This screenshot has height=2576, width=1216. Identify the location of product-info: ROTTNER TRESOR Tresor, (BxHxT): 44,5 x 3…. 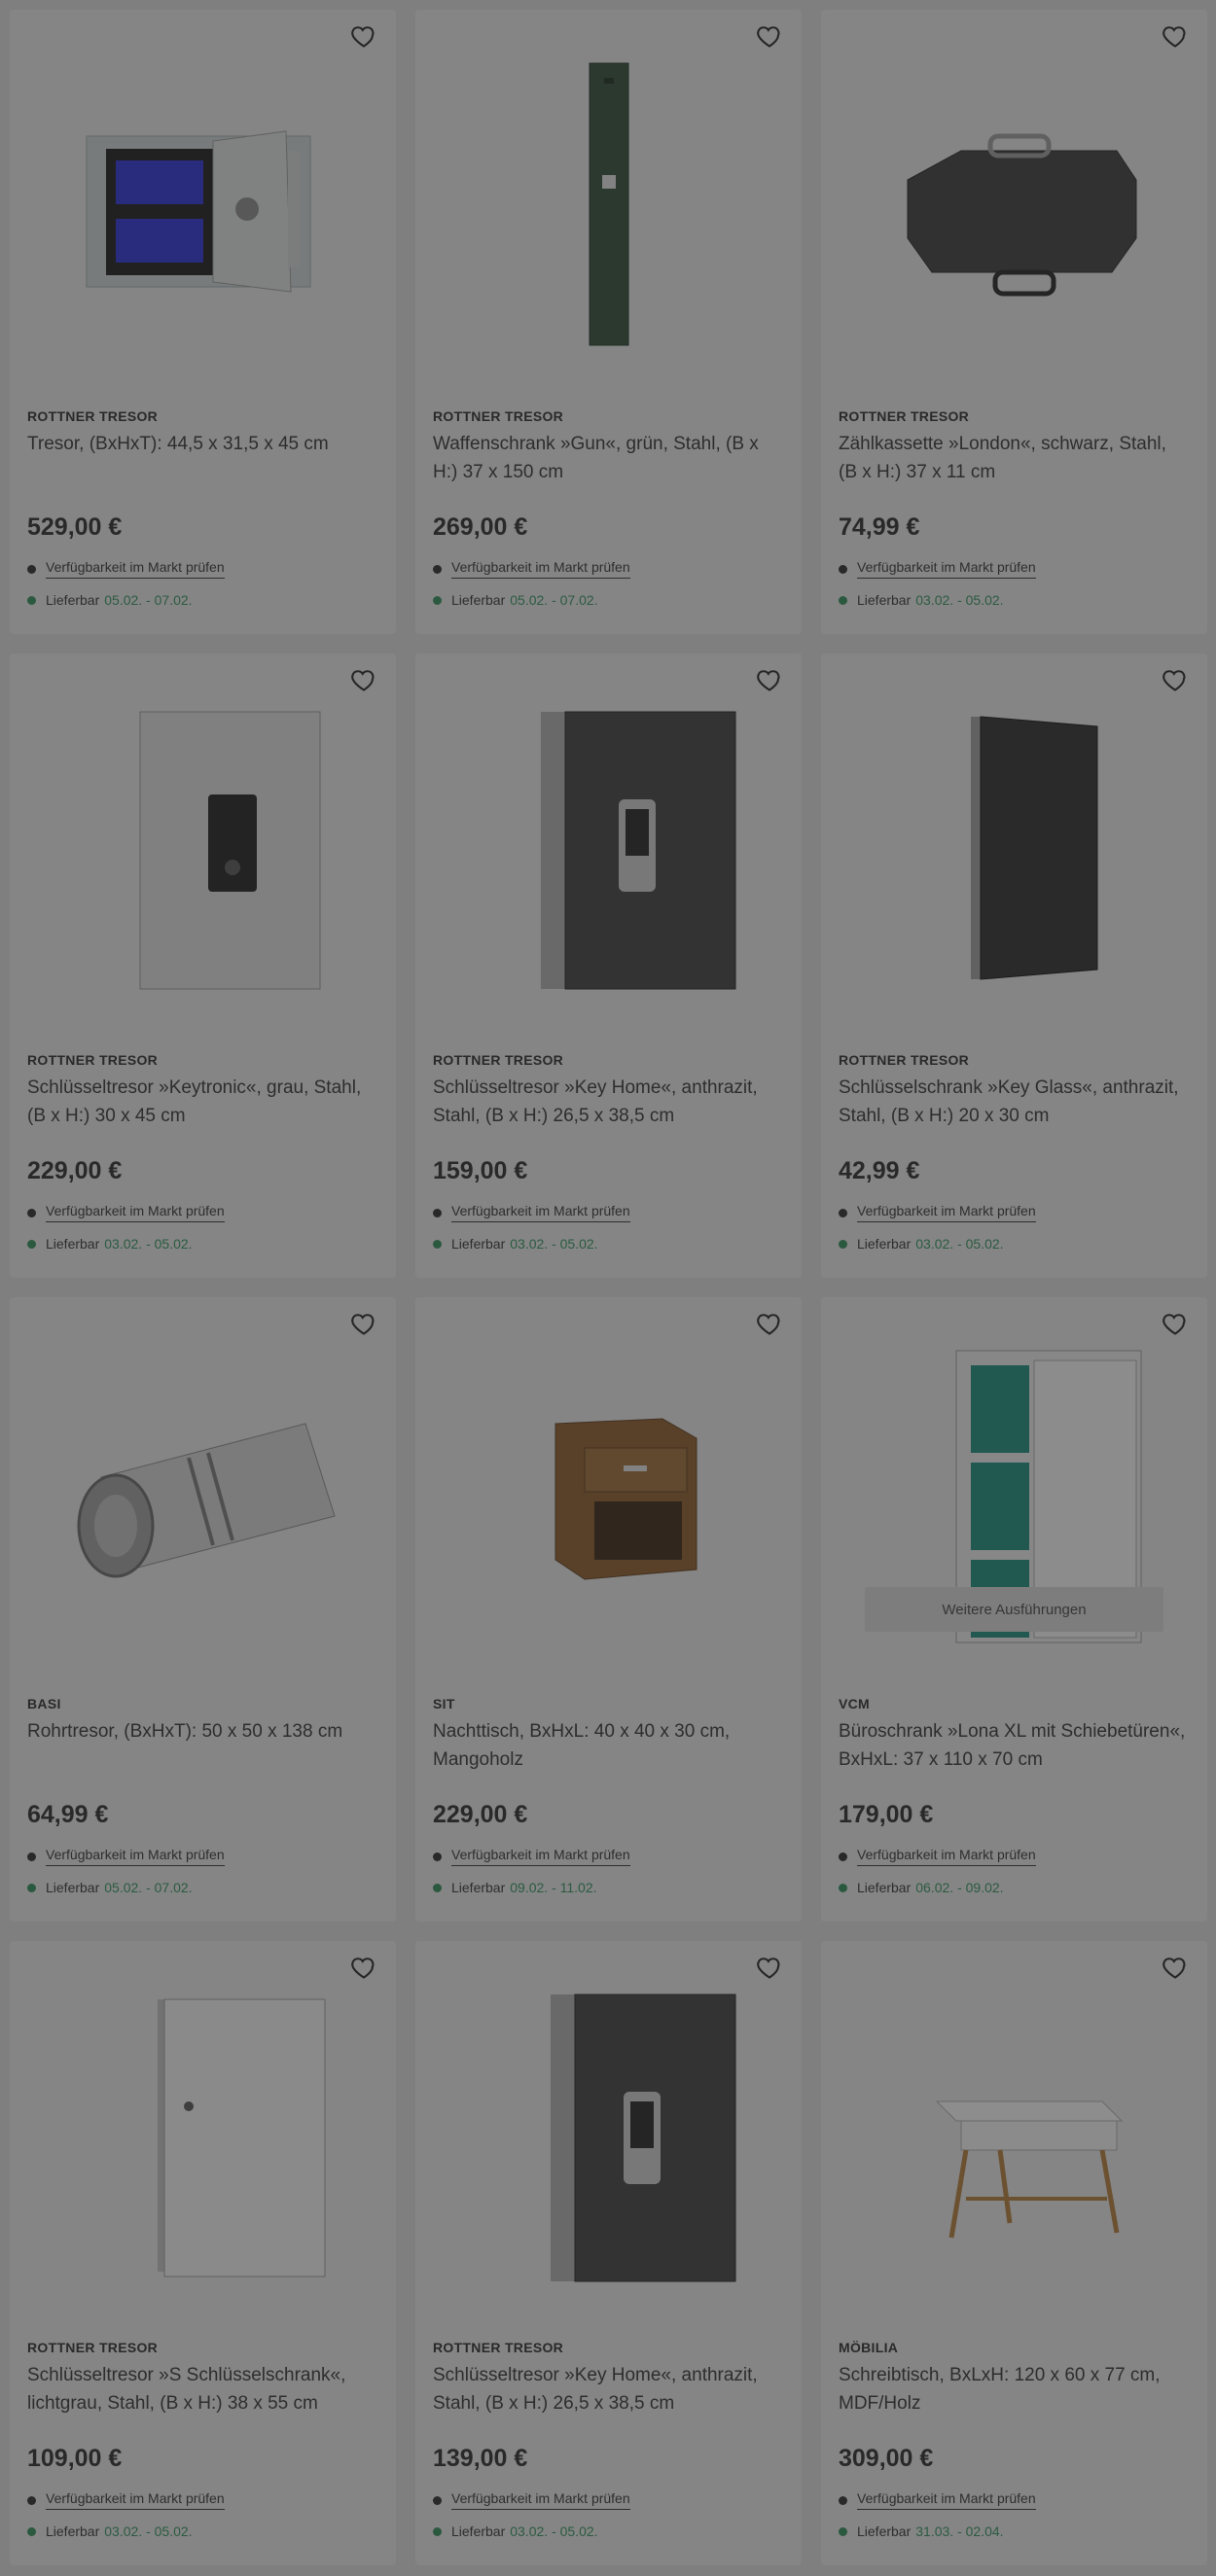
(202, 508).